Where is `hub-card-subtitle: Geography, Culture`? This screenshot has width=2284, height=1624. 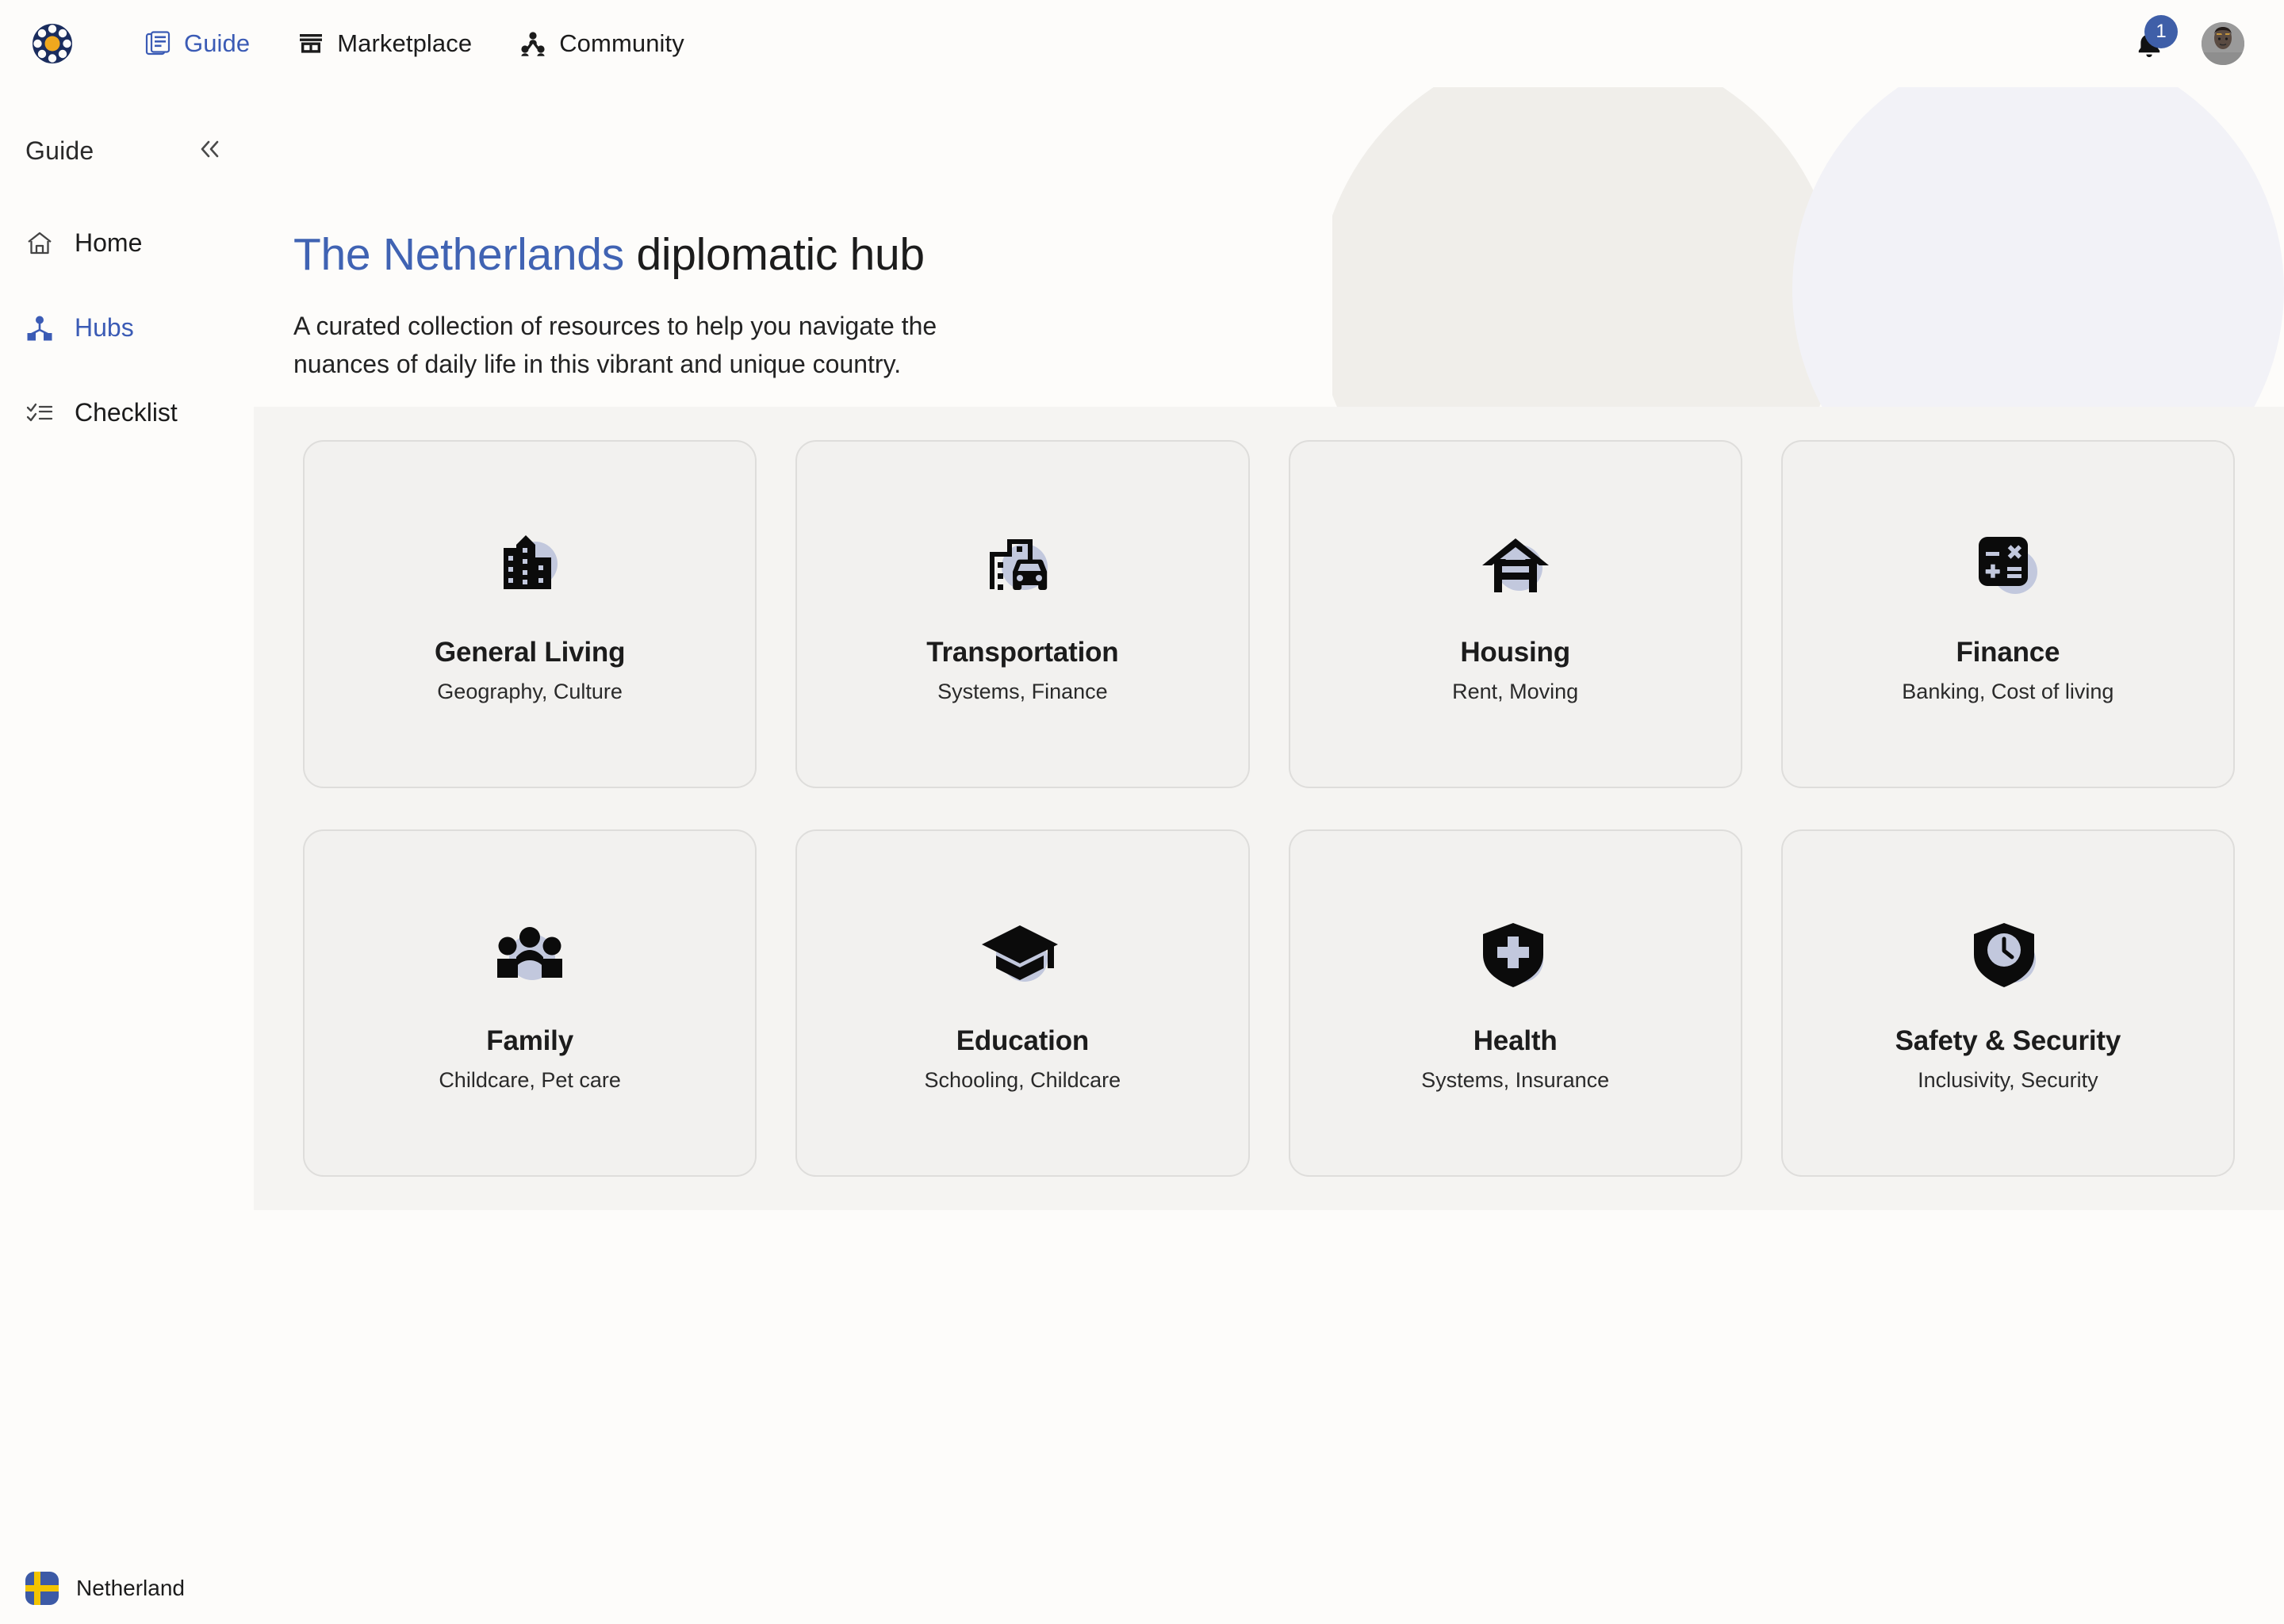 hub-card-subtitle: Geography, Culture is located at coordinates (530, 691).